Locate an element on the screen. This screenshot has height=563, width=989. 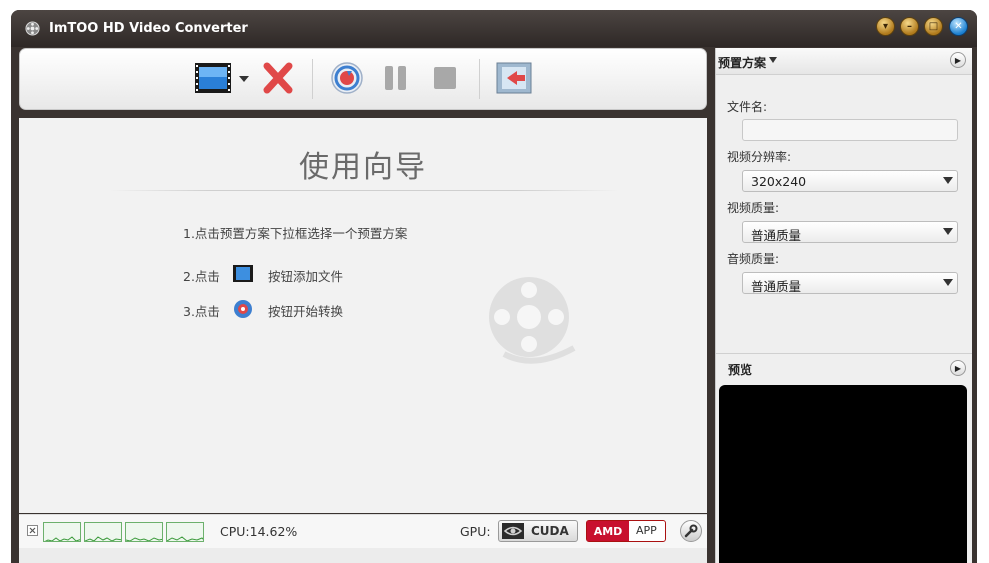
close-graph-icon is located at coordinates (32, 530).